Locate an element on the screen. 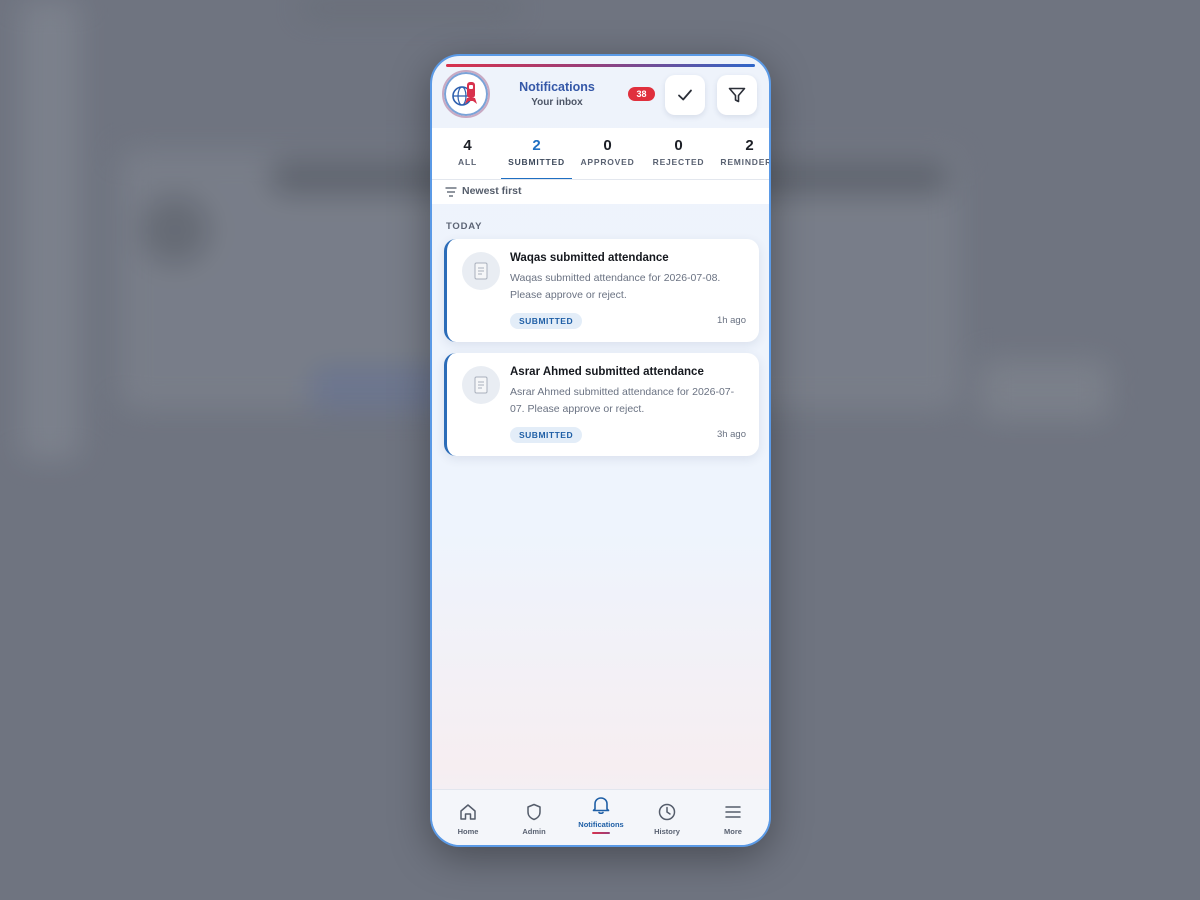 This screenshot has width=1200, height=900. tab-label: REMINDERS is located at coordinates (744, 162).